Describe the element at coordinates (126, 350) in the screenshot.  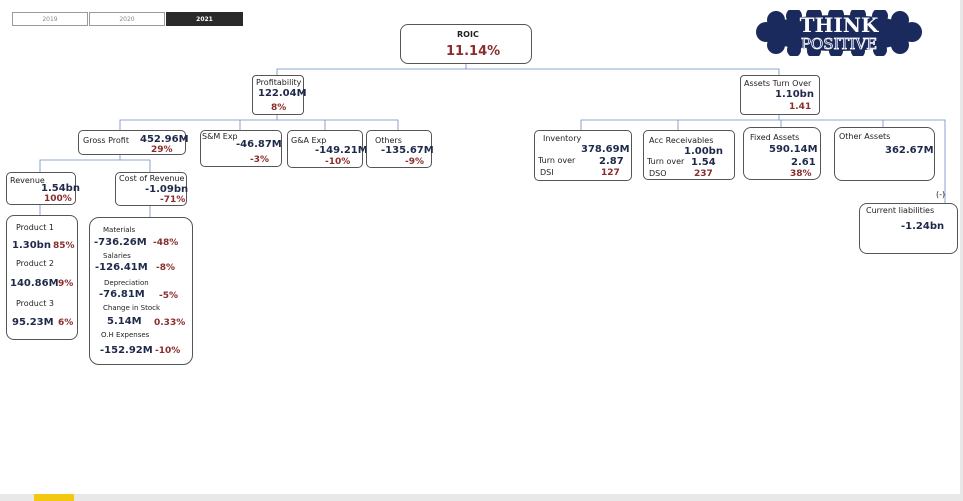
I see `oh-expenses-value: -152.92M` at that location.